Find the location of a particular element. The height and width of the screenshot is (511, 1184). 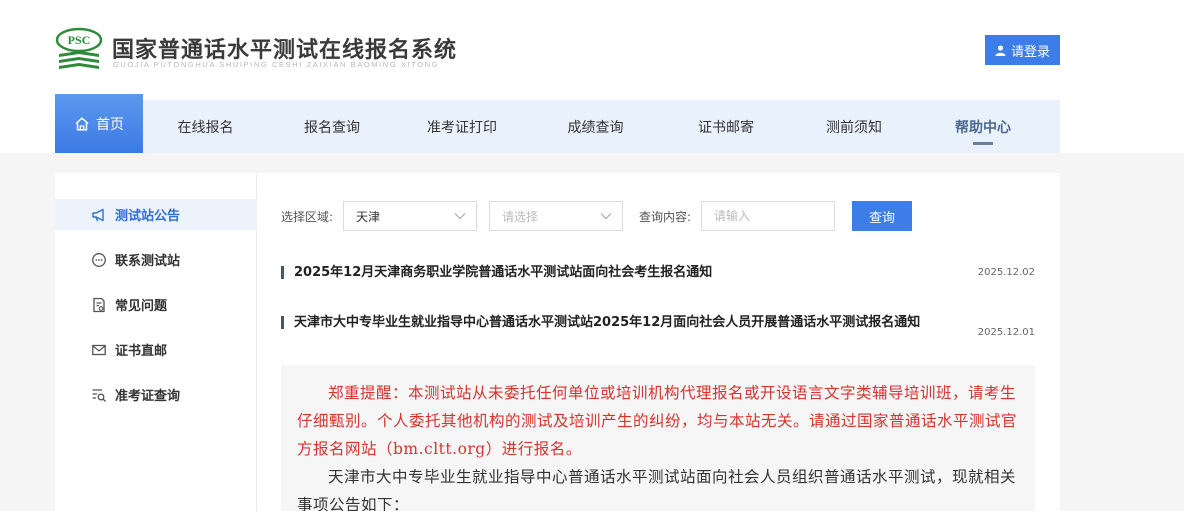

query-input is located at coordinates (768, 216).